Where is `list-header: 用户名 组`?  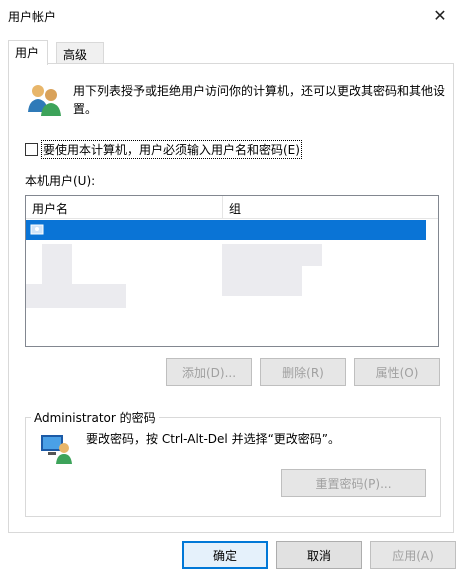 list-header: 用户名 组 is located at coordinates (232, 207).